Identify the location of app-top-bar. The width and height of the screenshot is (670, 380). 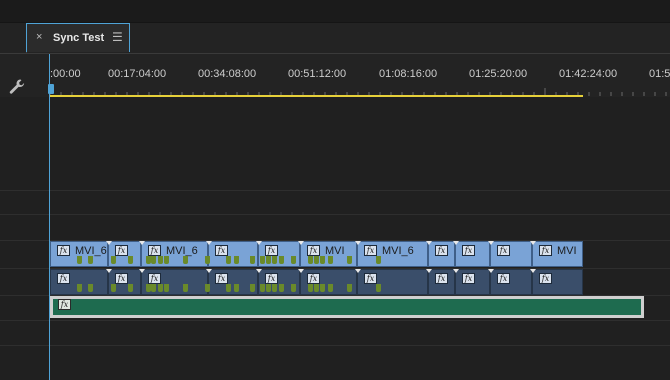
(335, 11).